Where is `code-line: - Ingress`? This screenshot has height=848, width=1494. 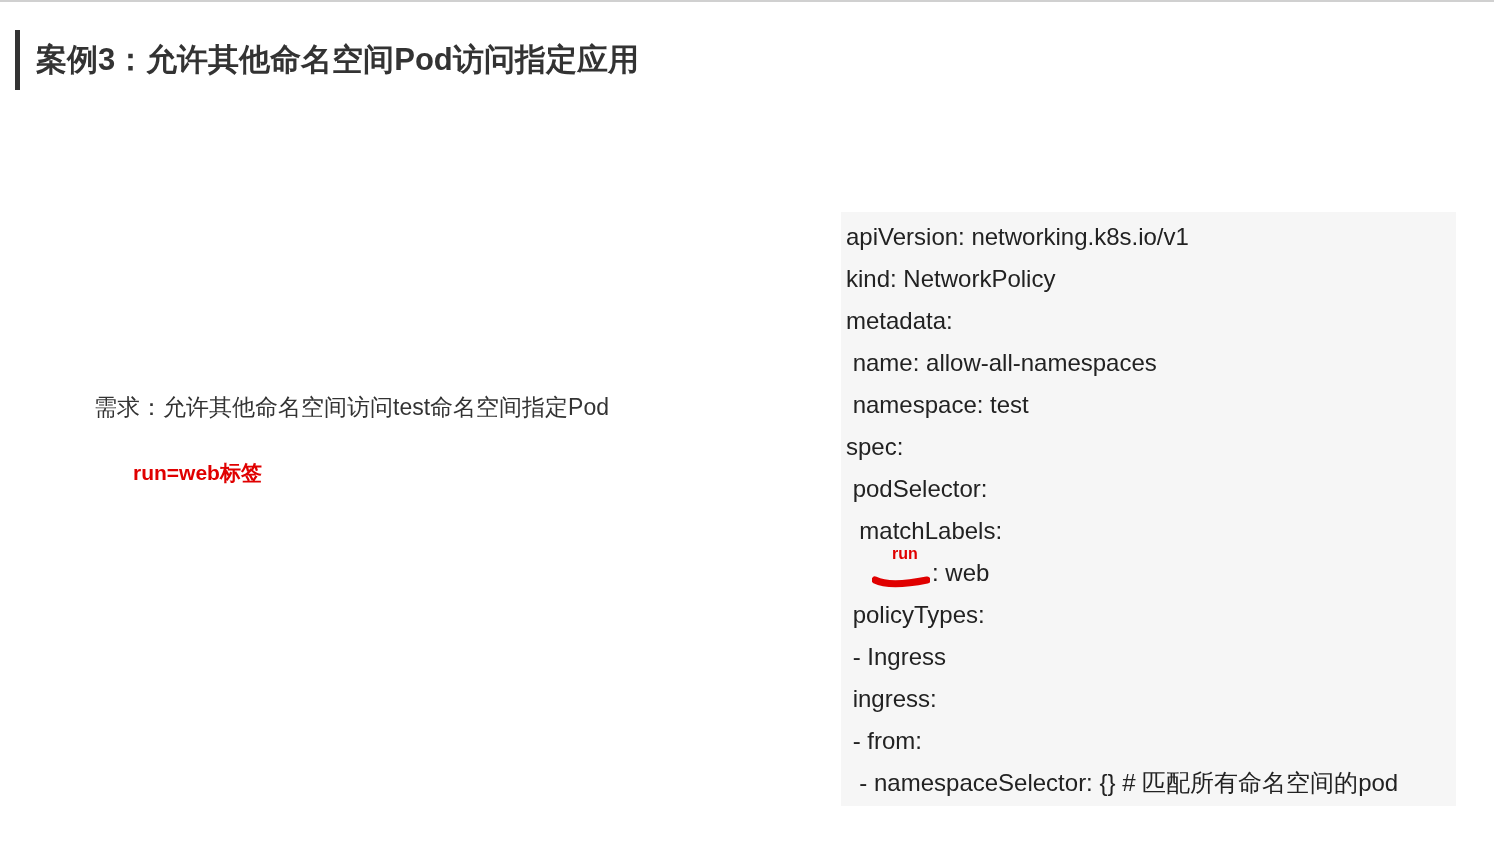
code-line: - Ingress is located at coordinates (899, 657).